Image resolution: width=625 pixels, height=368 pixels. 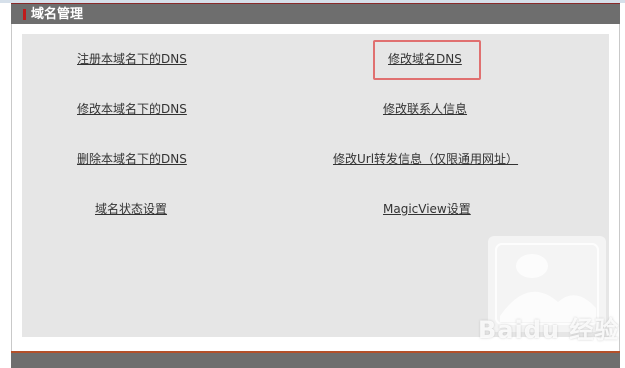 What do you see at coordinates (132, 109) in the screenshot?
I see `modify-dns-link: 修改本域名下的DNS` at bounding box center [132, 109].